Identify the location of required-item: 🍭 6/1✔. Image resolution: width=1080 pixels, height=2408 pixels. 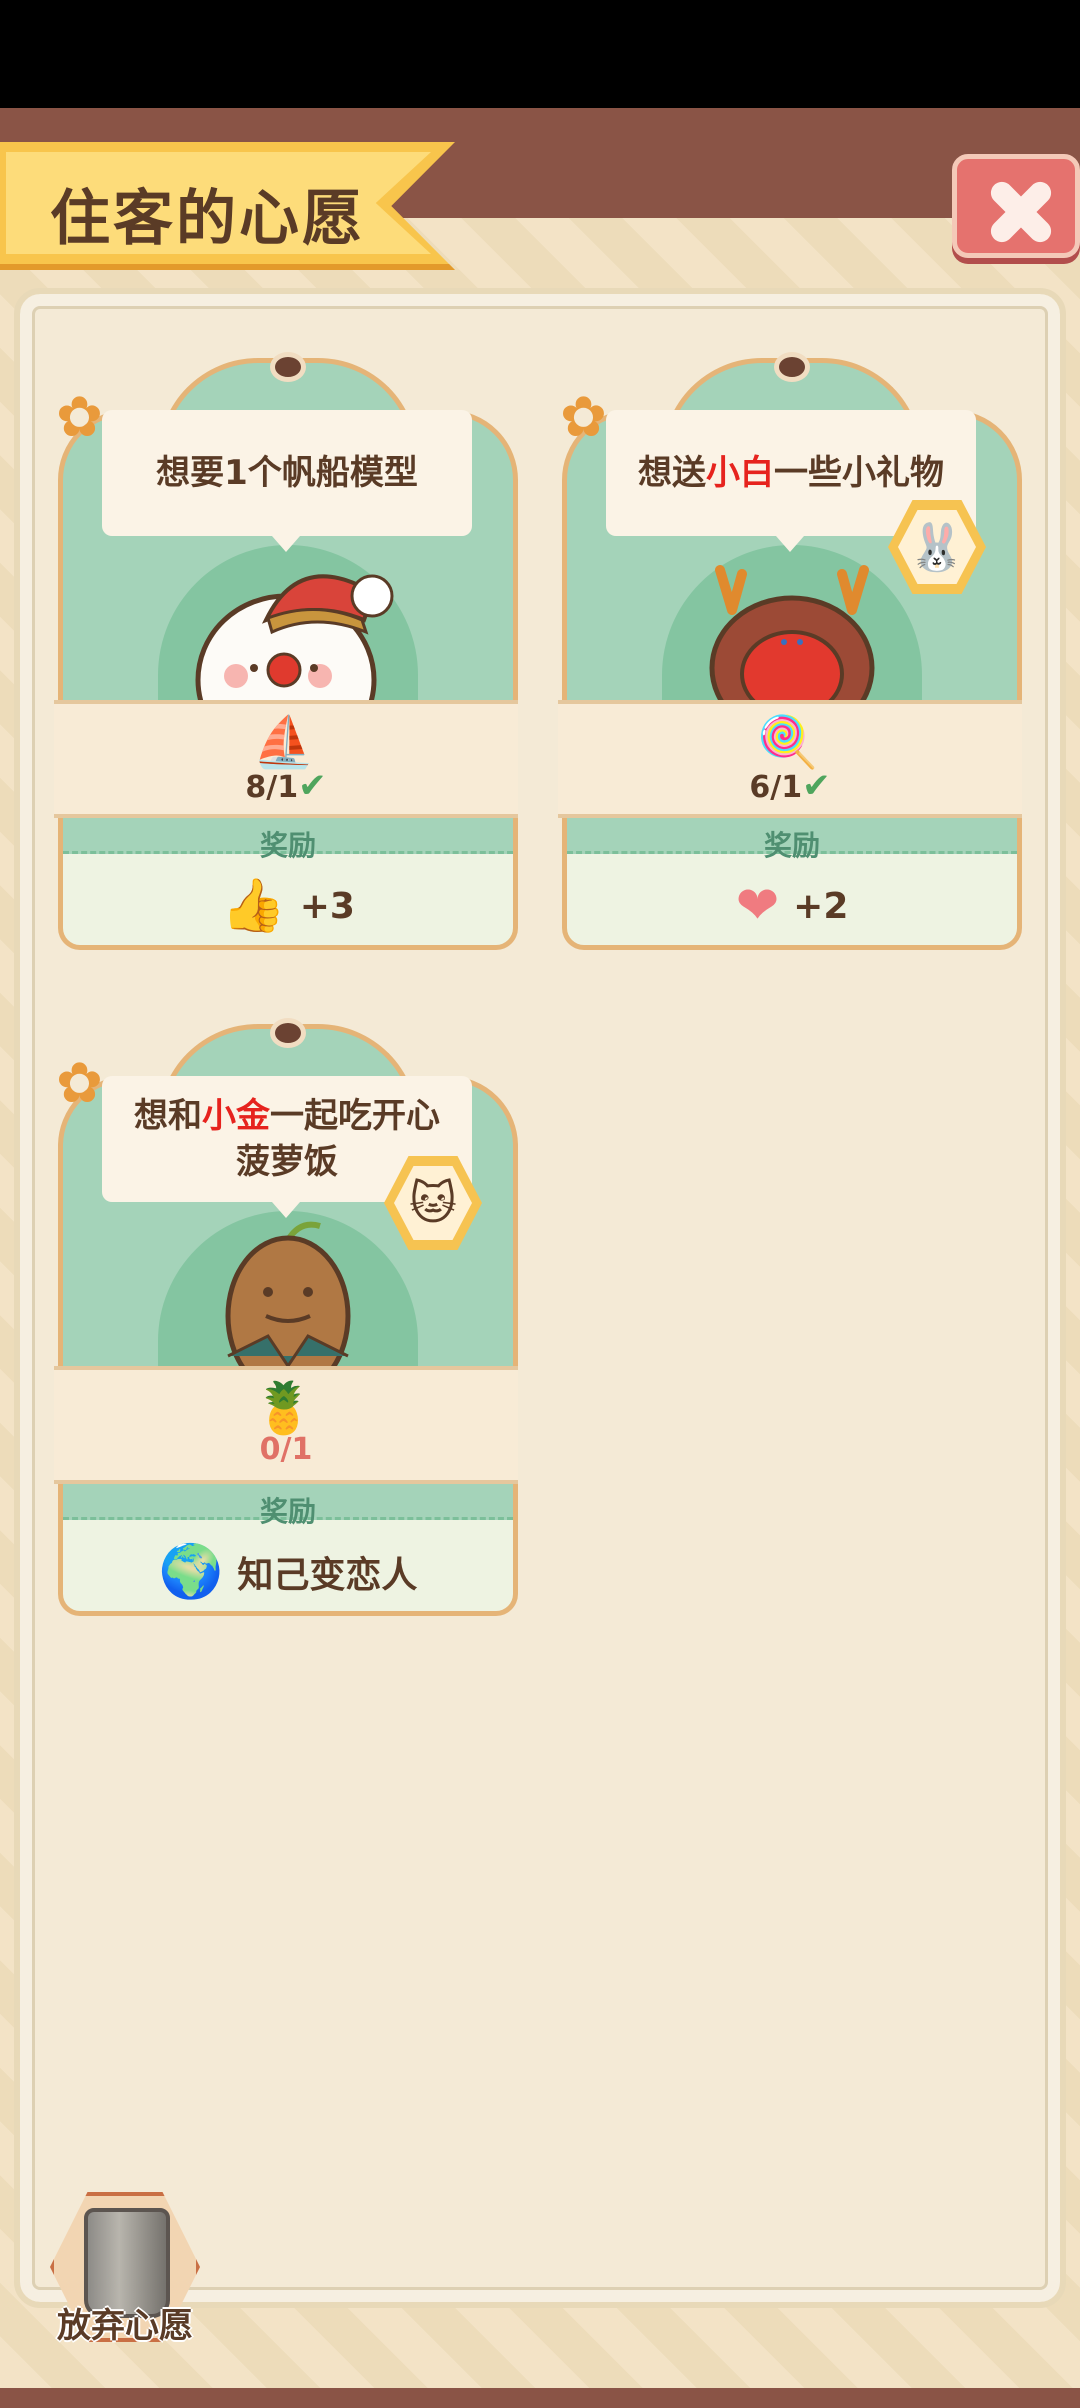
(790, 759).